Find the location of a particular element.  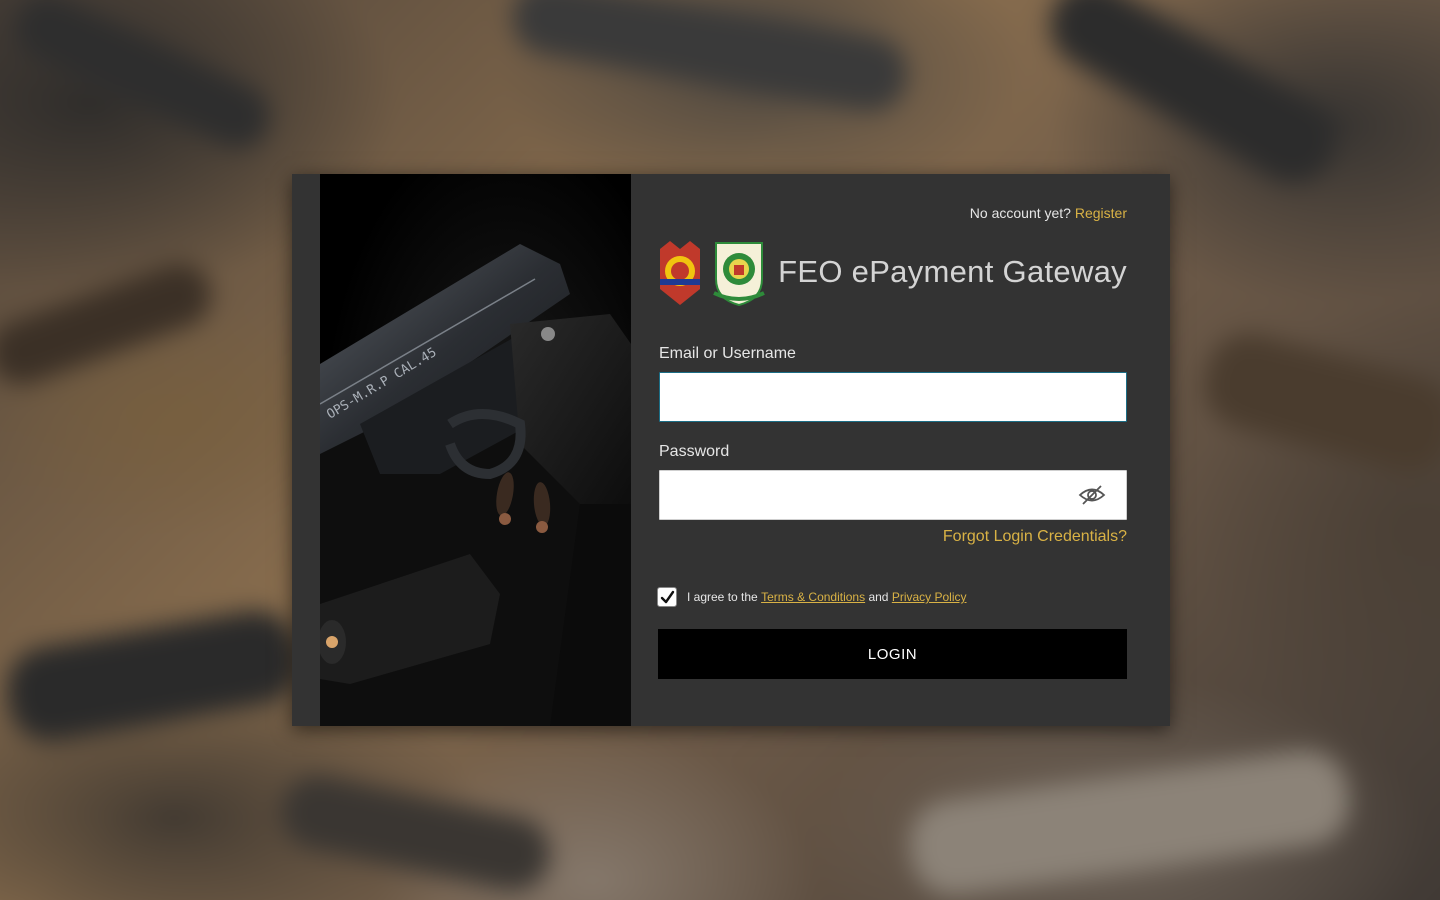

page-title: FEO ePayment Gateway is located at coordinates (952, 271).